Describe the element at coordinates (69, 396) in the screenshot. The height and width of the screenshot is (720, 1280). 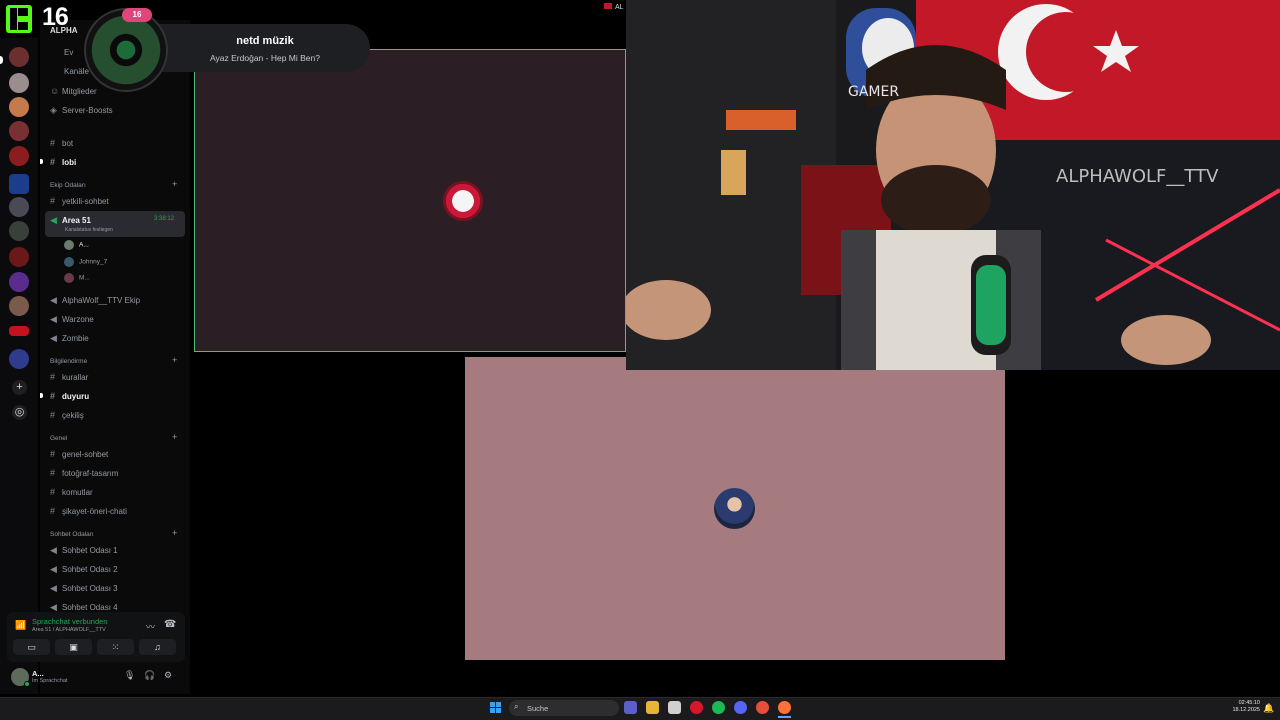
I see `channel-item: # duyuru` at that location.